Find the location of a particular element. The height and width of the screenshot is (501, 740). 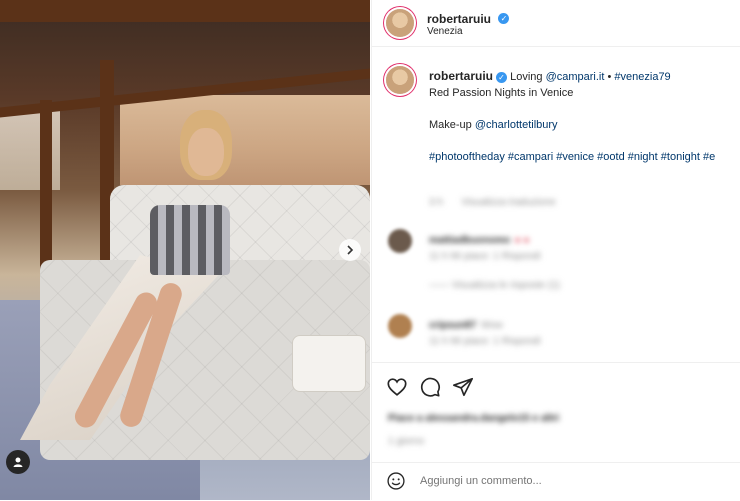

caption-avatar is located at coordinates (400, 80).